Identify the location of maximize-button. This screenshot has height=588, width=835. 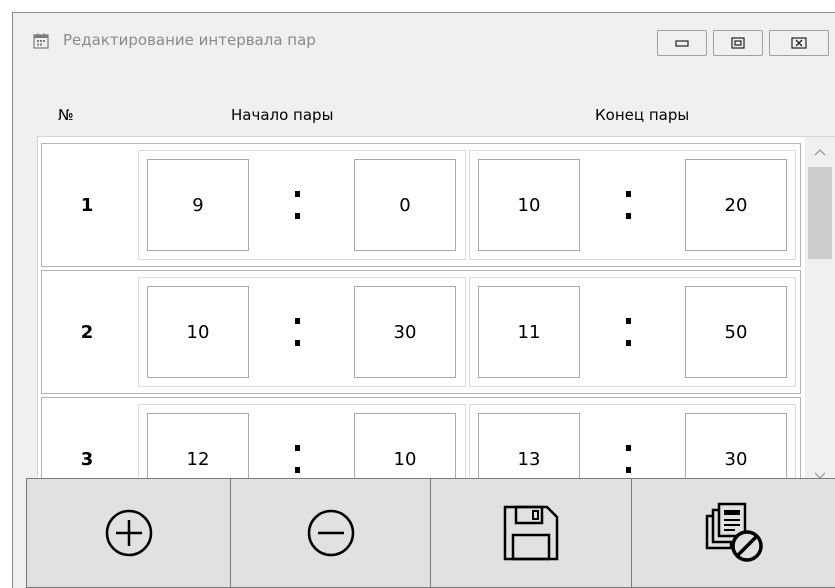
(738, 43).